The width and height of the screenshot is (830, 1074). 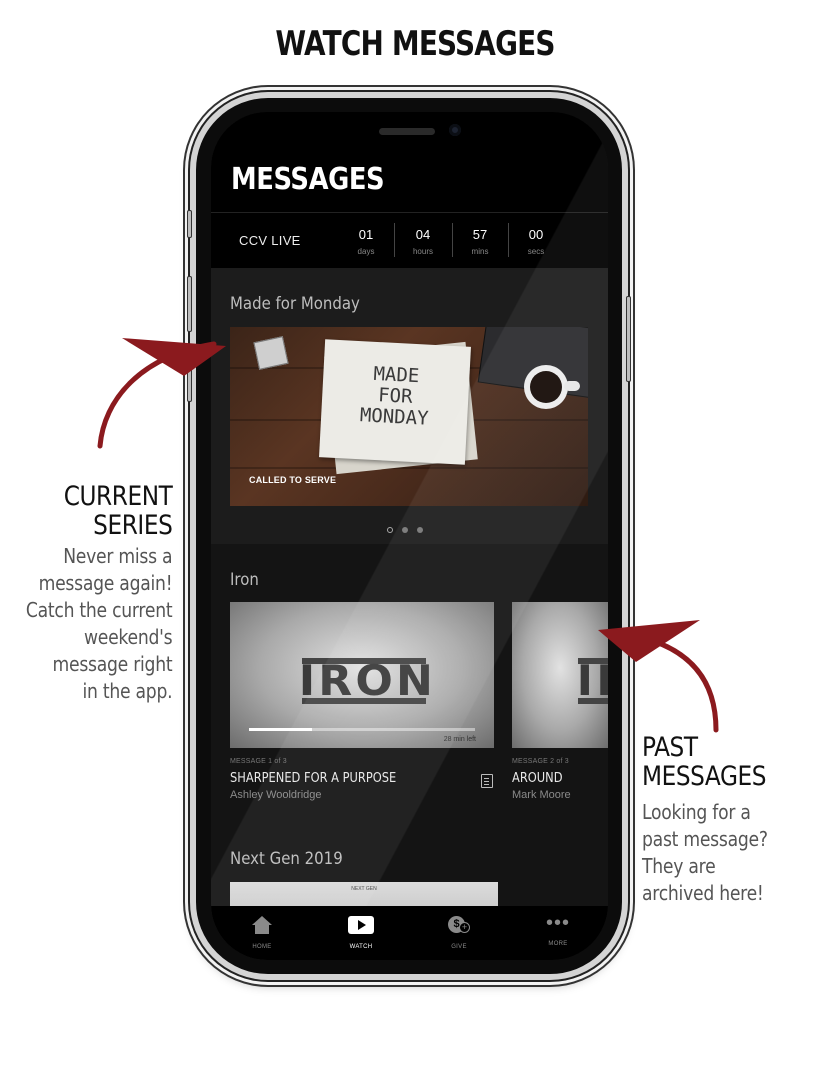 I want to click on description-line: They are, so click(x=679, y=866).